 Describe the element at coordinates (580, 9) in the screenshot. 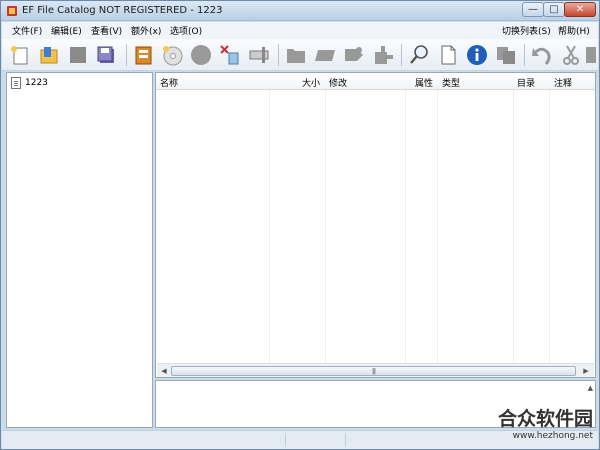

I see `close-button: ✕` at that location.